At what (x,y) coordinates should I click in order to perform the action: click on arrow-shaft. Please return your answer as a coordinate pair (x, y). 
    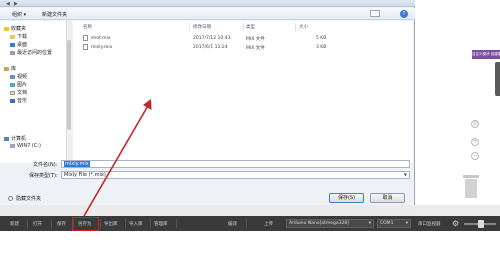
    Looking at the image, I should click on (116, 160).